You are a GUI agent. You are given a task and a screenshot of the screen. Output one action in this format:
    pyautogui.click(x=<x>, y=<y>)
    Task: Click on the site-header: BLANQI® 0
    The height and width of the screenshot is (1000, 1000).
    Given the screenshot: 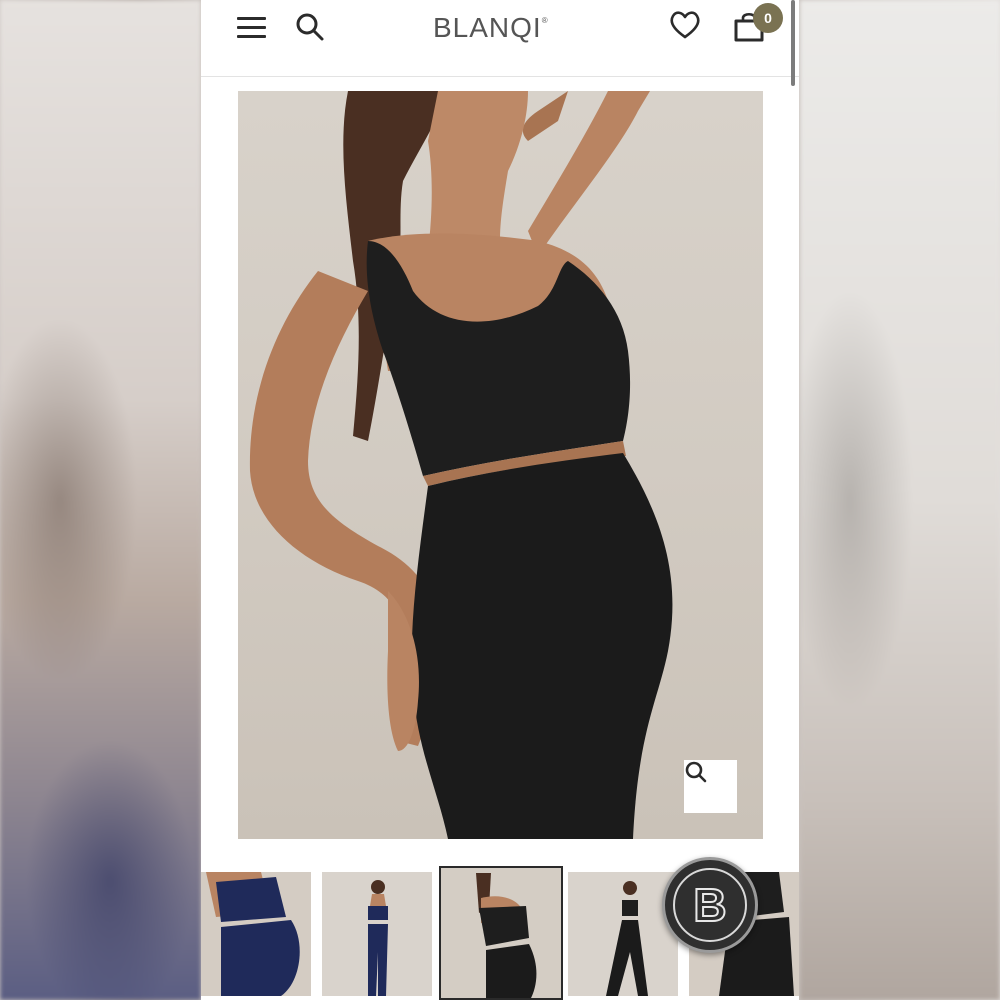 What is the action you would take?
    pyautogui.click(x=500, y=43)
    